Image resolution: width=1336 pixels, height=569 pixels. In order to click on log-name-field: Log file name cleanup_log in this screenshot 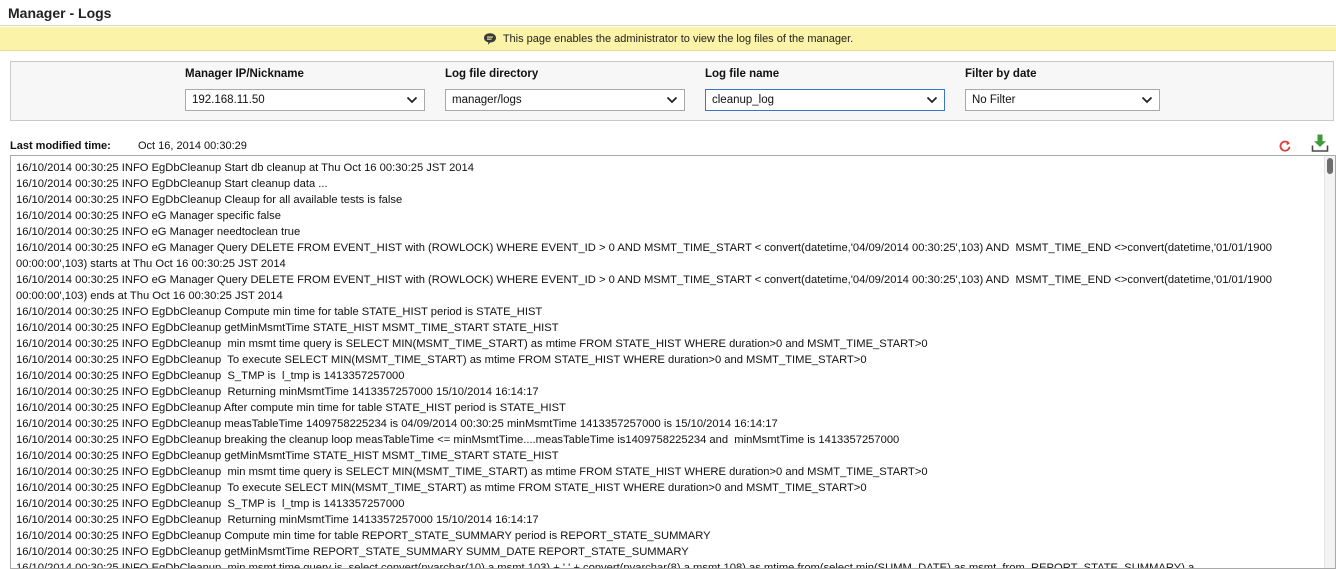, I will do `click(825, 89)`.